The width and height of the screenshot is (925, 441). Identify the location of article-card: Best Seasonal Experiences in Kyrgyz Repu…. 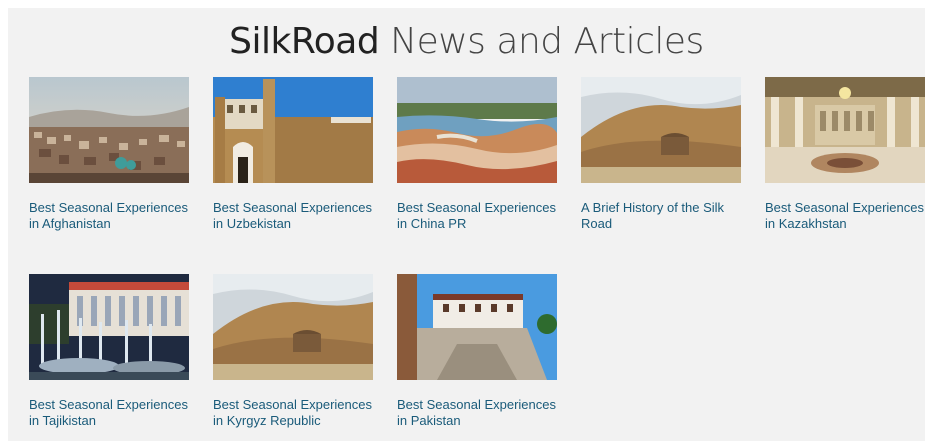
(293, 351).